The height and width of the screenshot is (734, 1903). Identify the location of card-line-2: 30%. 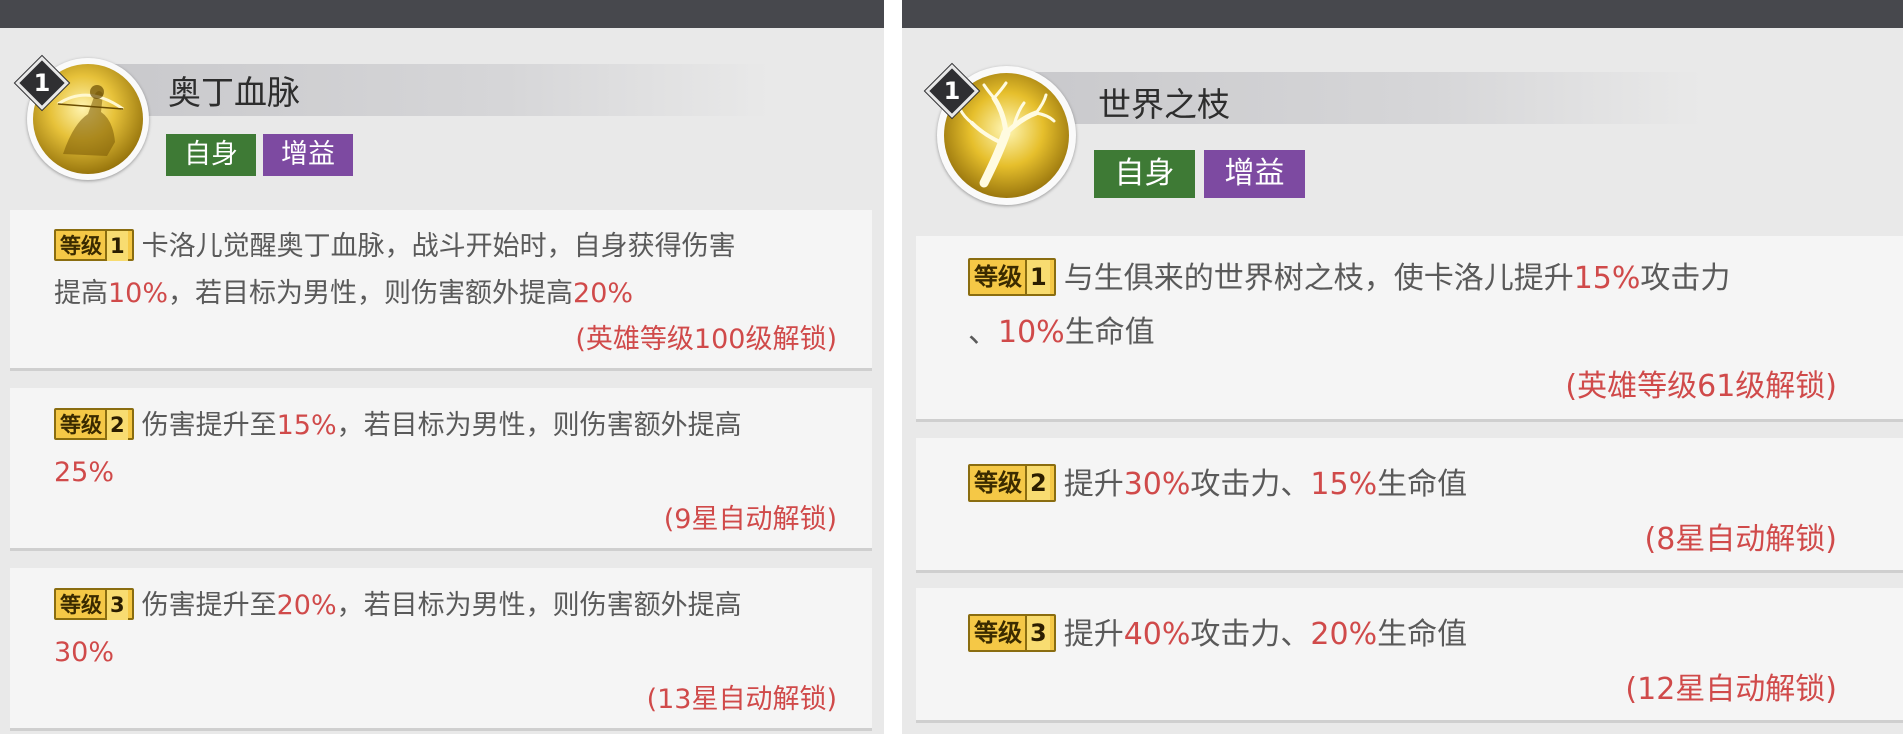
(84, 652).